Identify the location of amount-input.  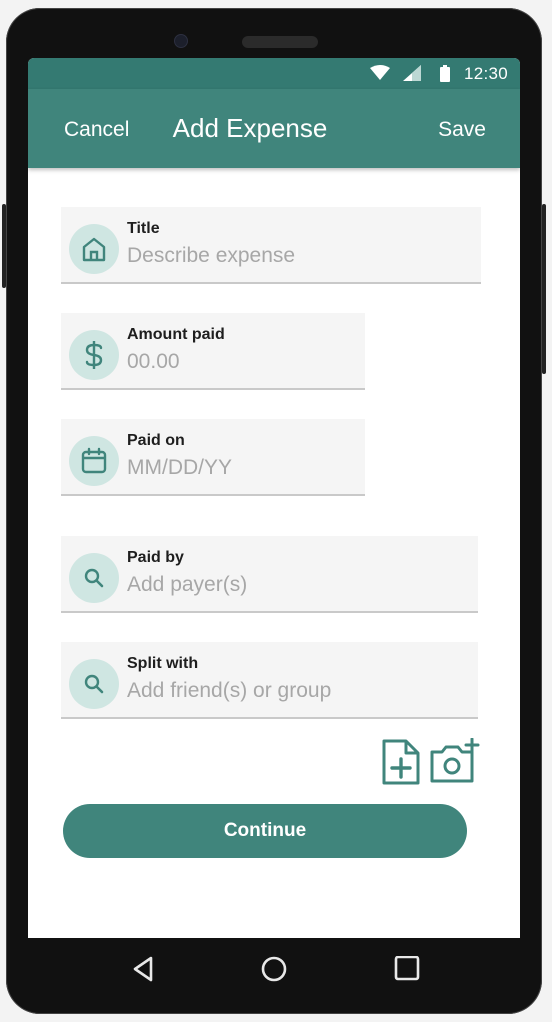
(239, 362).